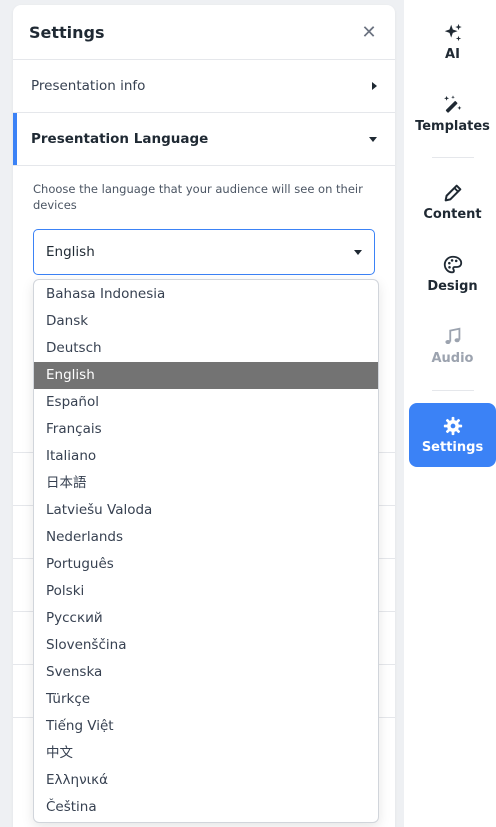  What do you see at coordinates (206, 591) in the screenshot?
I see `language-option: Polski` at bounding box center [206, 591].